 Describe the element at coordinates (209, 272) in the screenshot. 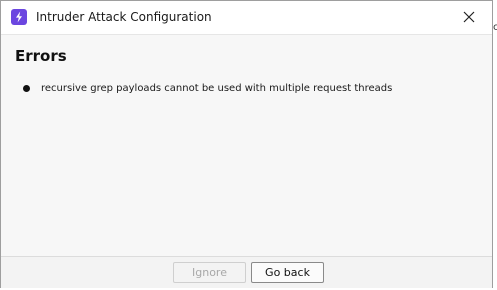

I see `ignore-button: Ignore` at that location.